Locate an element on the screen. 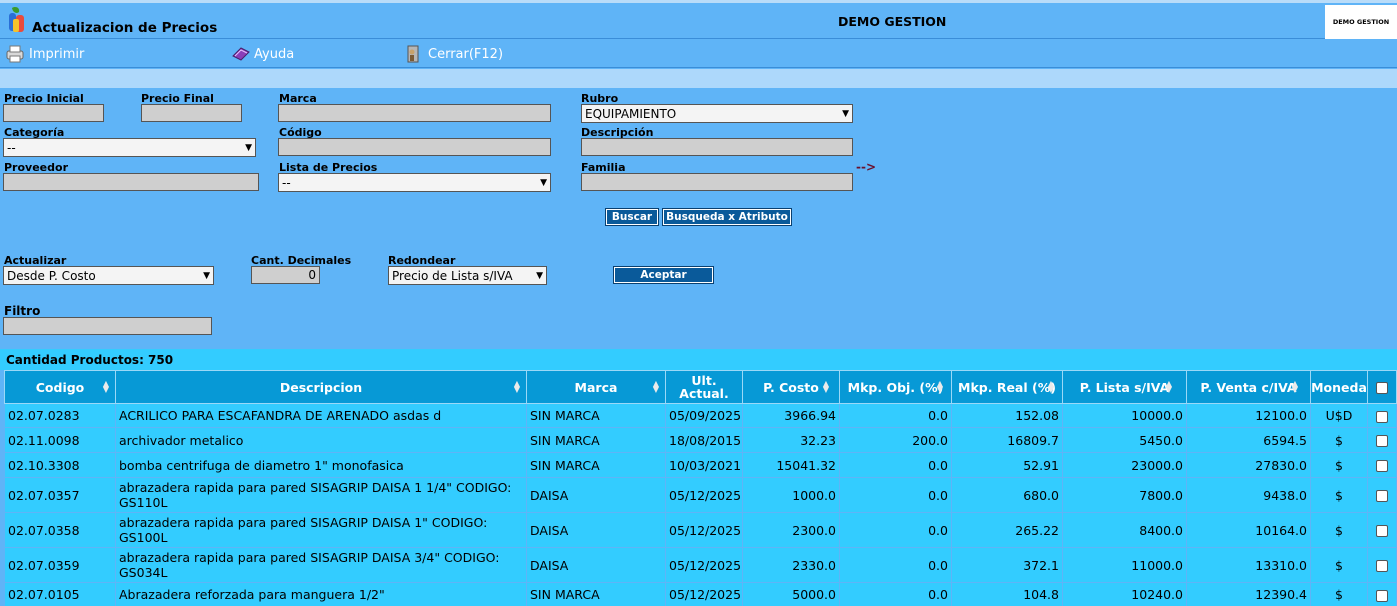 The width and height of the screenshot is (1397, 606). col-header-p-costo: P. Costo ▲ ▼ is located at coordinates (791, 387).